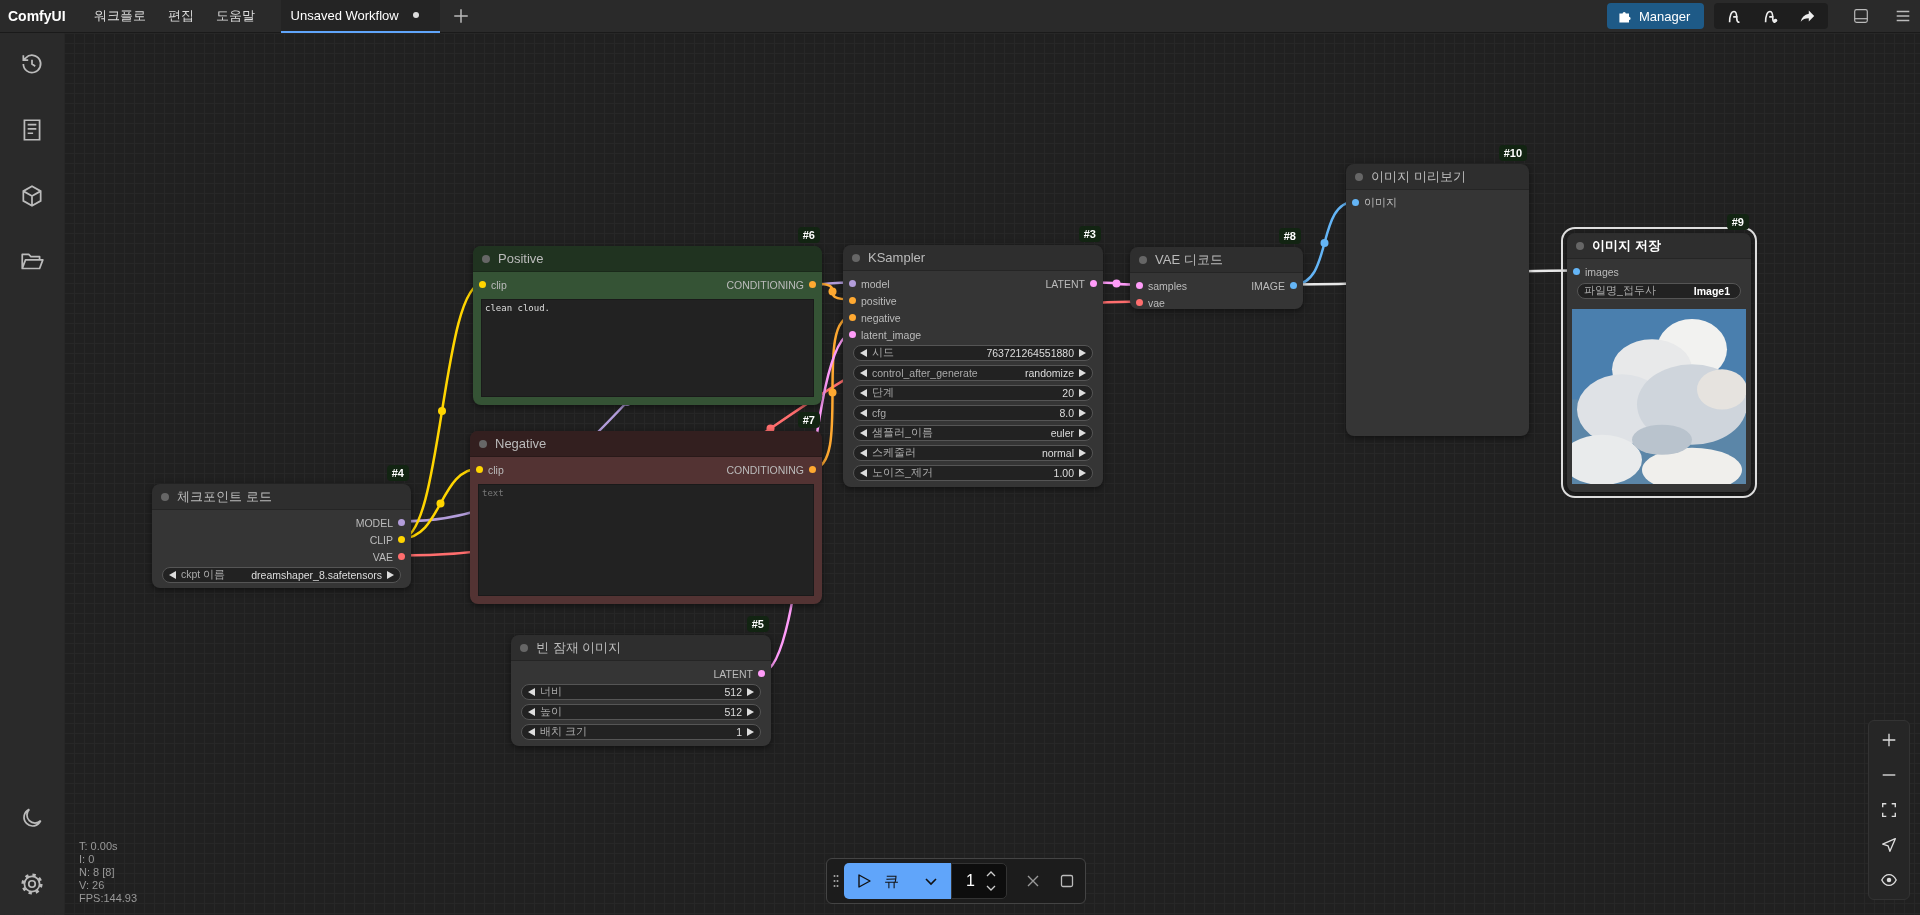 This screenshot has height=915, width=1920. Describe the element at coordinates (990, 874) in the screenshot. I see `chevron-up-icon` at that location.